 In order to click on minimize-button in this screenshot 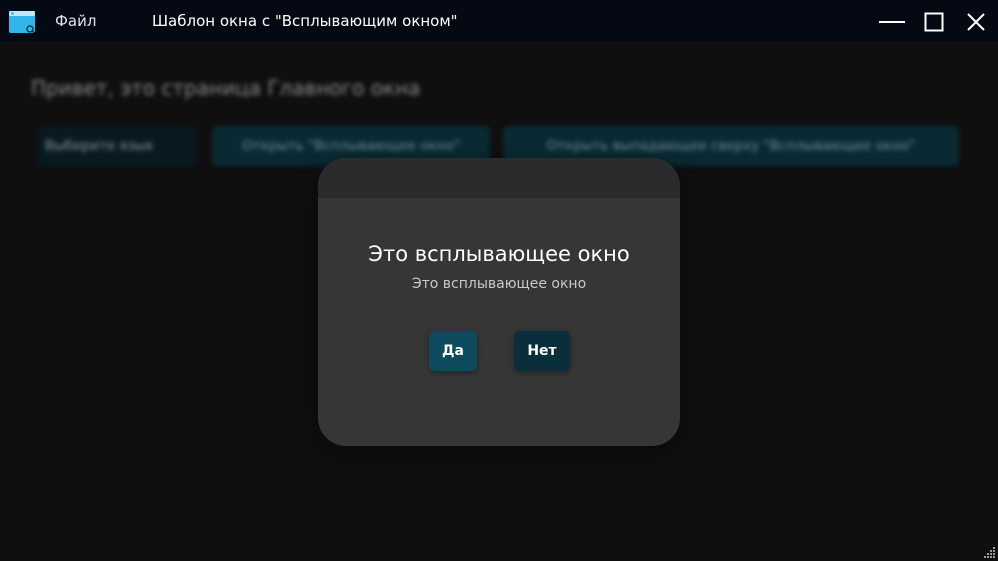, I will do `click(892, 22)`.